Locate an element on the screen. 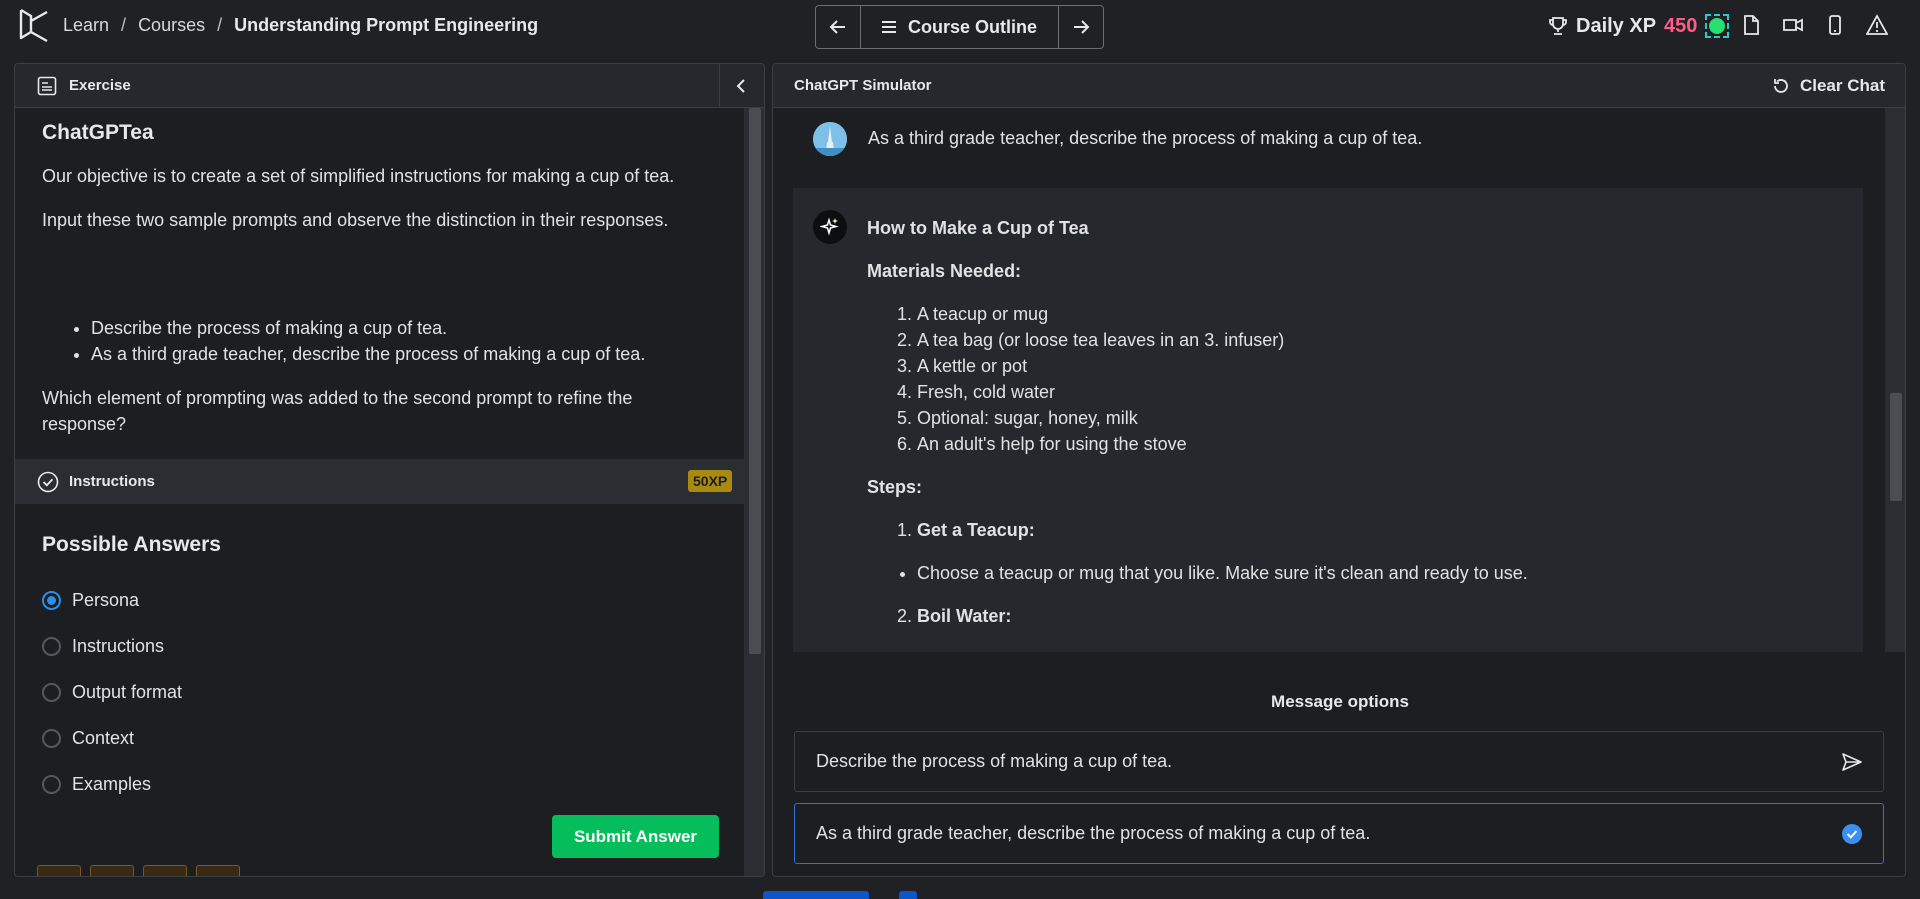  instructions-label: Instructions is located at coordinates (112, 481).